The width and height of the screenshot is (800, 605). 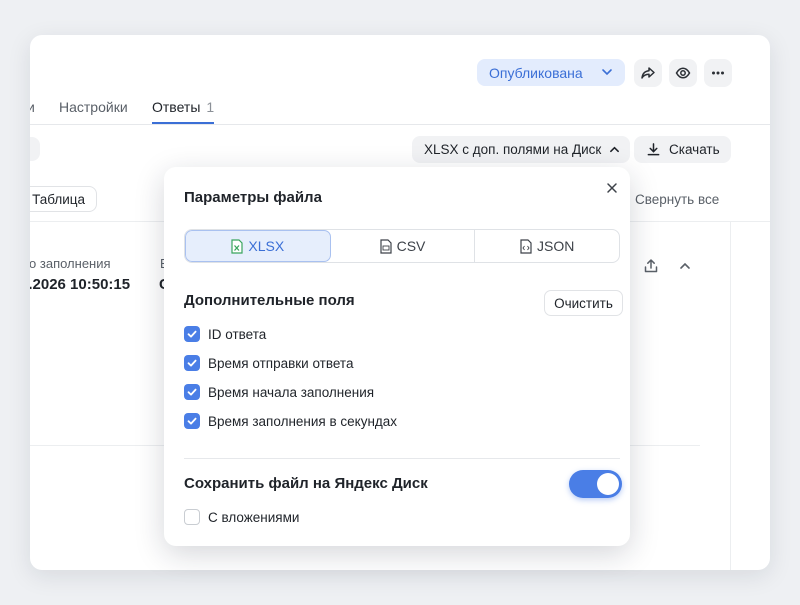 What do you see at coordinates (653, 149) in the screenshot?
I see `download-icon` at bounding box center [653, 149].